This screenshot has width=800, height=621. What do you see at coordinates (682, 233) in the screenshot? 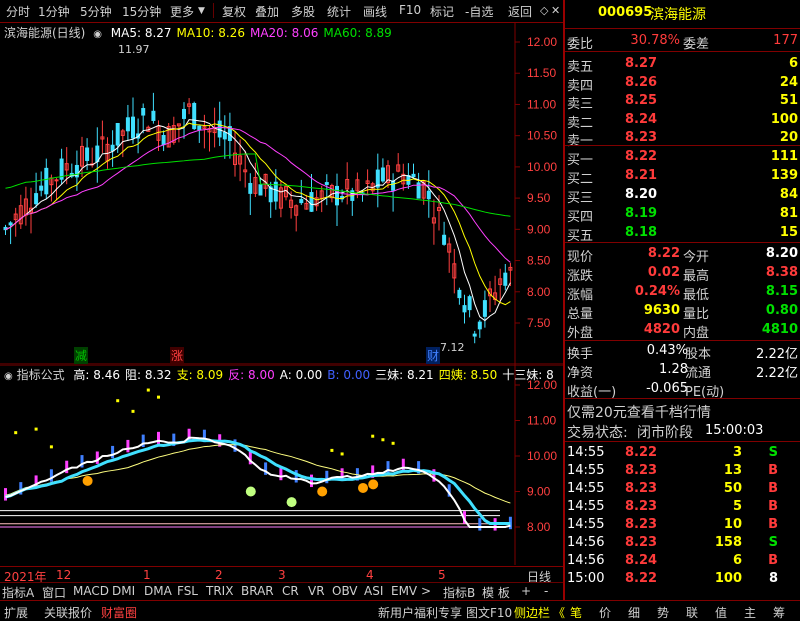
I see `bid-level-row: 买五 8.18 15` at bounding box center [682, 233].